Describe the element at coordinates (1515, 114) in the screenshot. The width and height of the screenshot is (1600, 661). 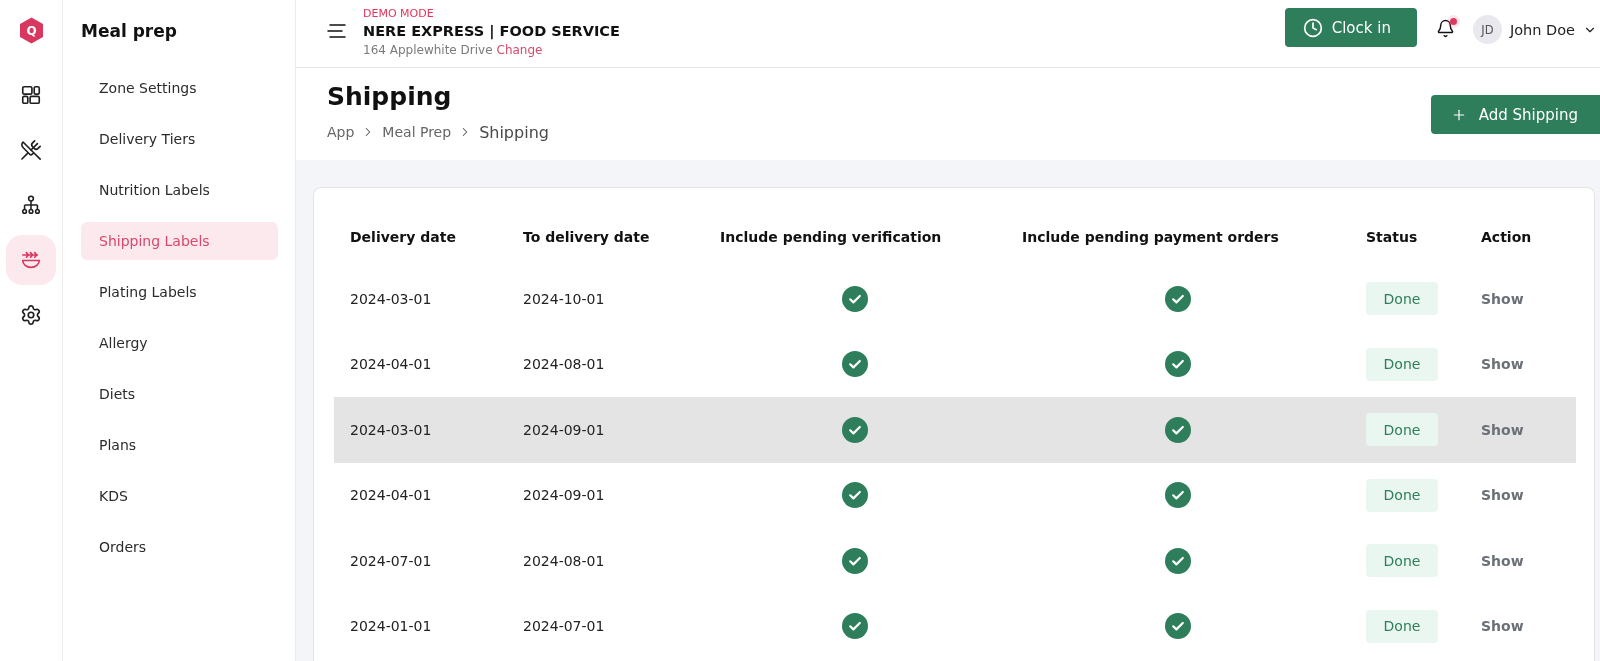
I see `add-shipping-button: Add Shipping` at that location.